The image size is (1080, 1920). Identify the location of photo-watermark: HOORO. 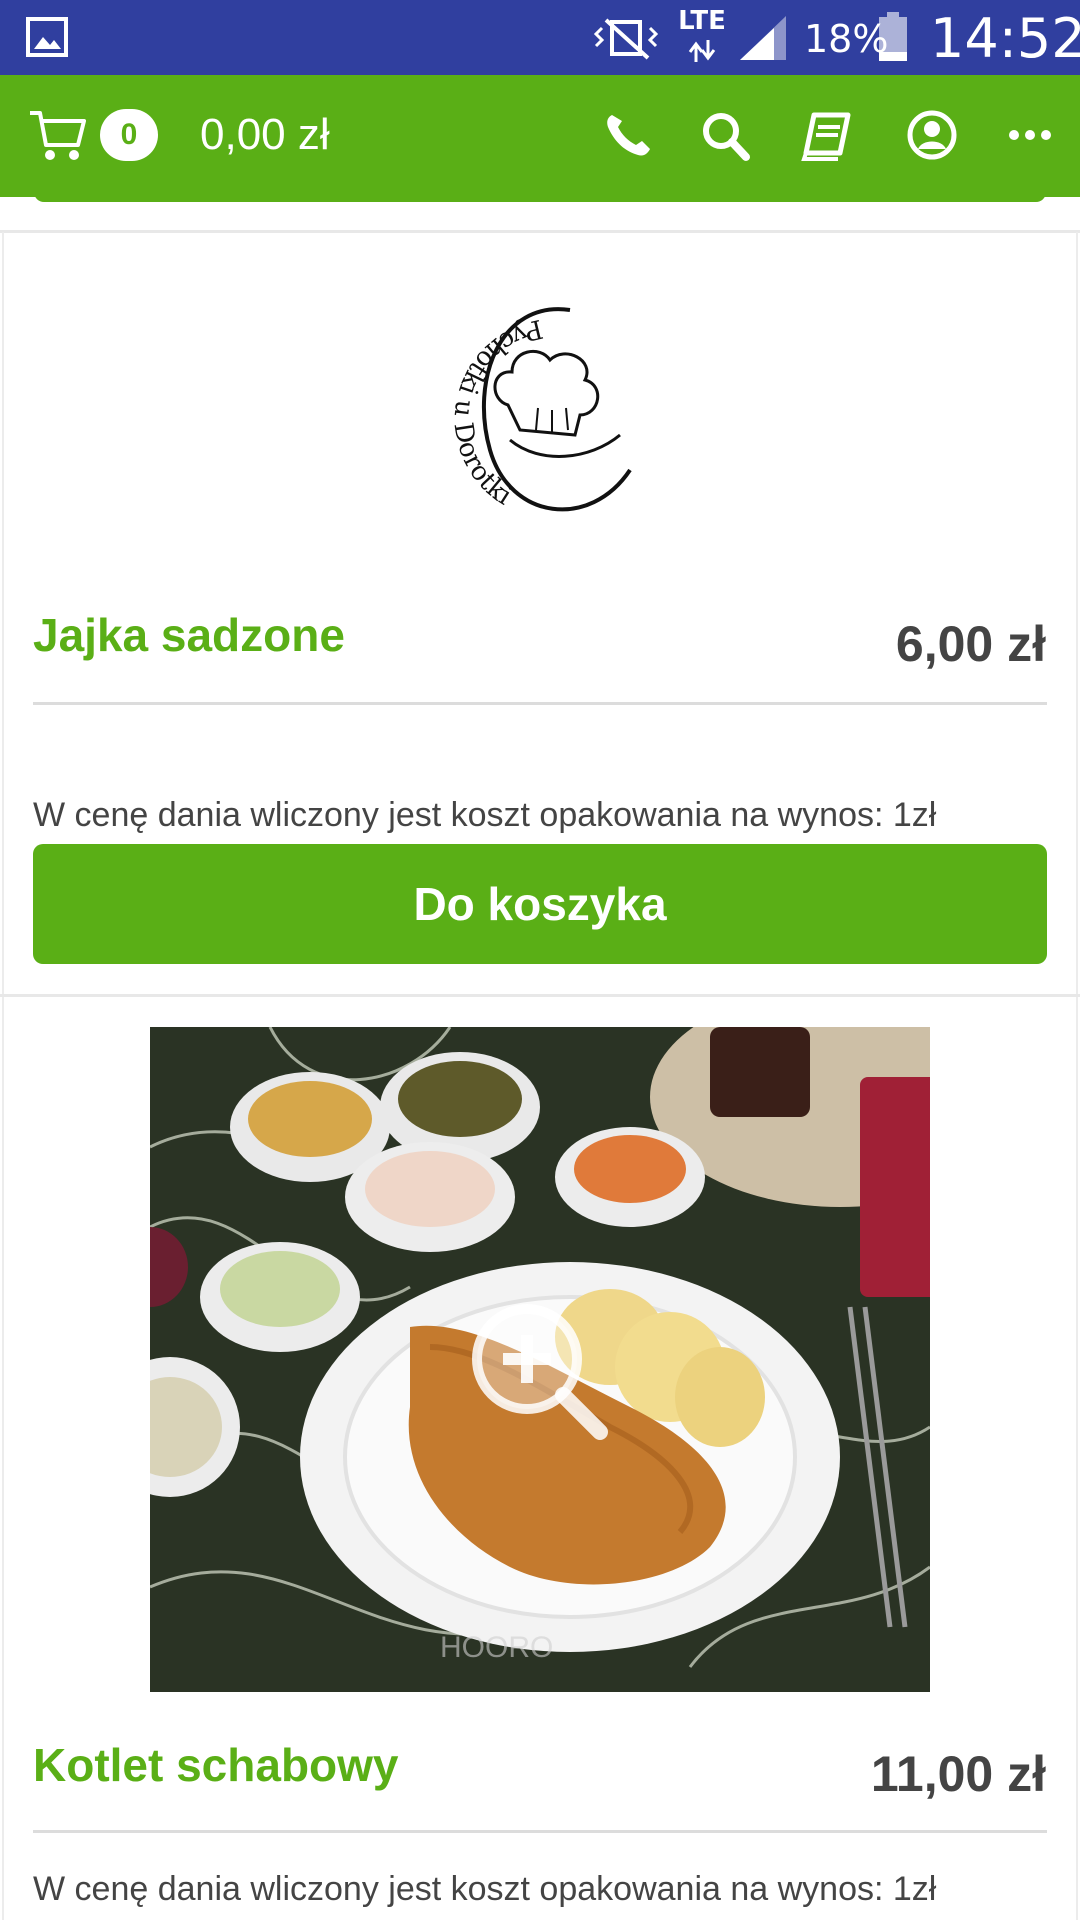
(496, 1647).